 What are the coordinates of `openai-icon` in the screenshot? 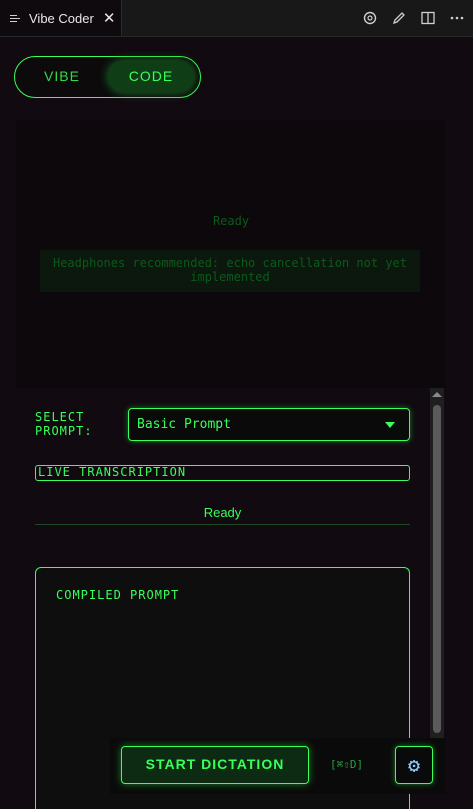 It's located at (370, 18).